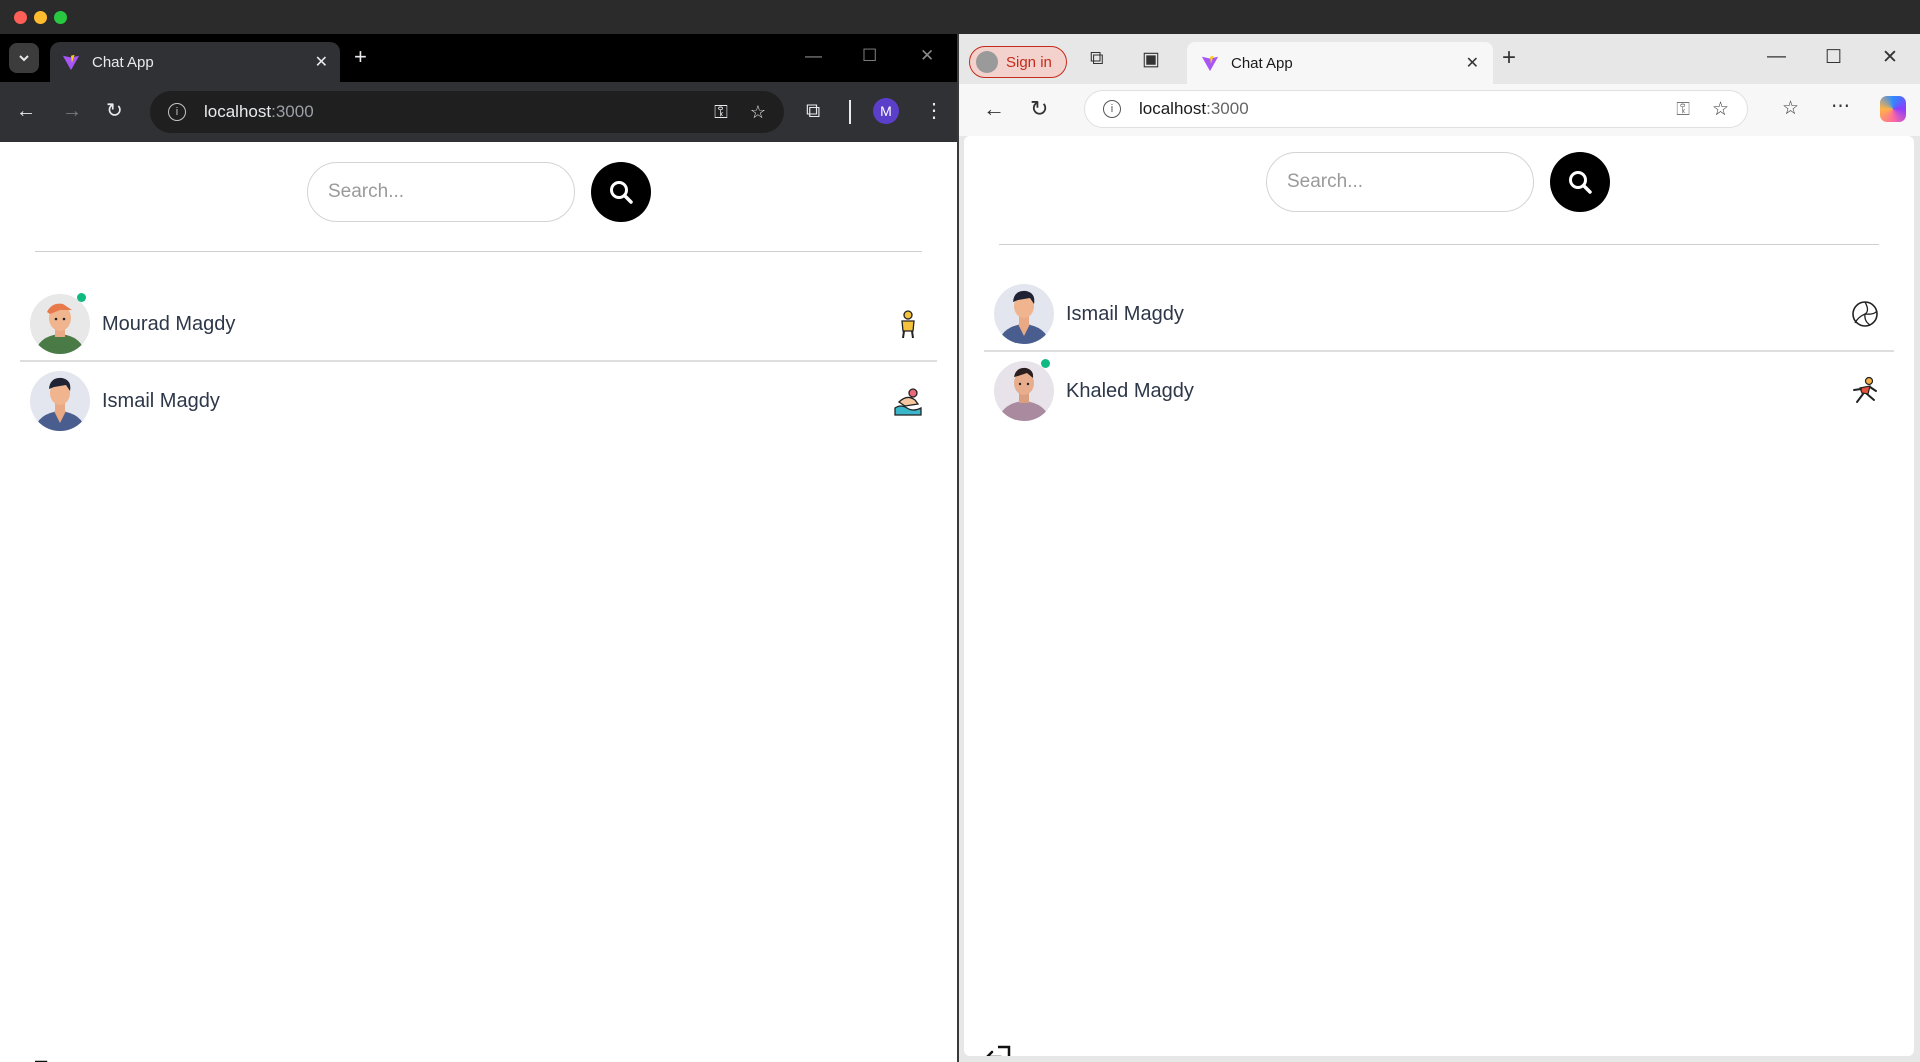  What do you see at coordinates (1840, 106) in the screenshot?
I see `more-menu-icon: ⋯` at bounding box center [1840, 106].